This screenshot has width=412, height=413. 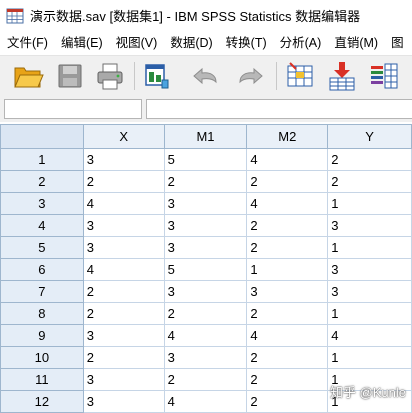 I want to click on corner-cell, so click(x=42, y=136).